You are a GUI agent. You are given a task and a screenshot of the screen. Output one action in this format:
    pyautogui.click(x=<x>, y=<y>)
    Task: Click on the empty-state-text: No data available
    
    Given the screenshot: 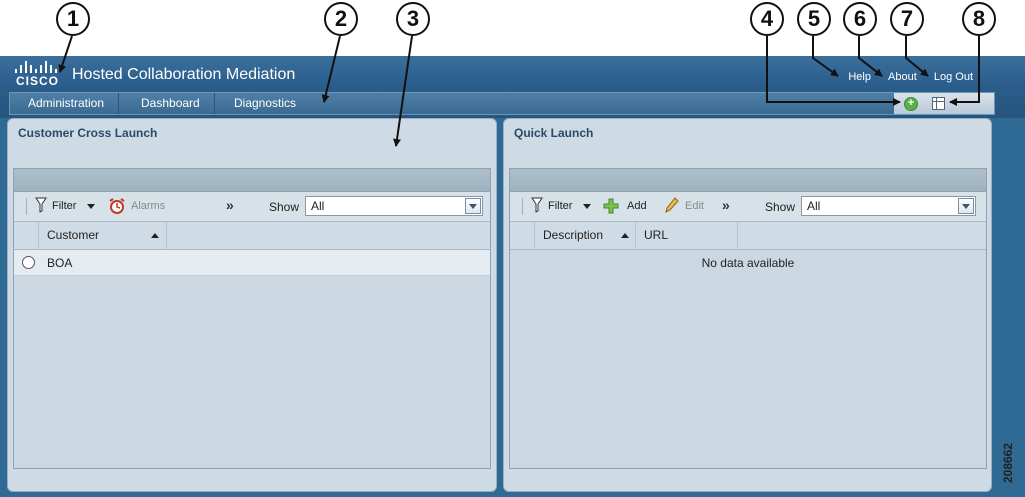 What is the action you would take?
    pyautogui.click(x=748, y=263)
    